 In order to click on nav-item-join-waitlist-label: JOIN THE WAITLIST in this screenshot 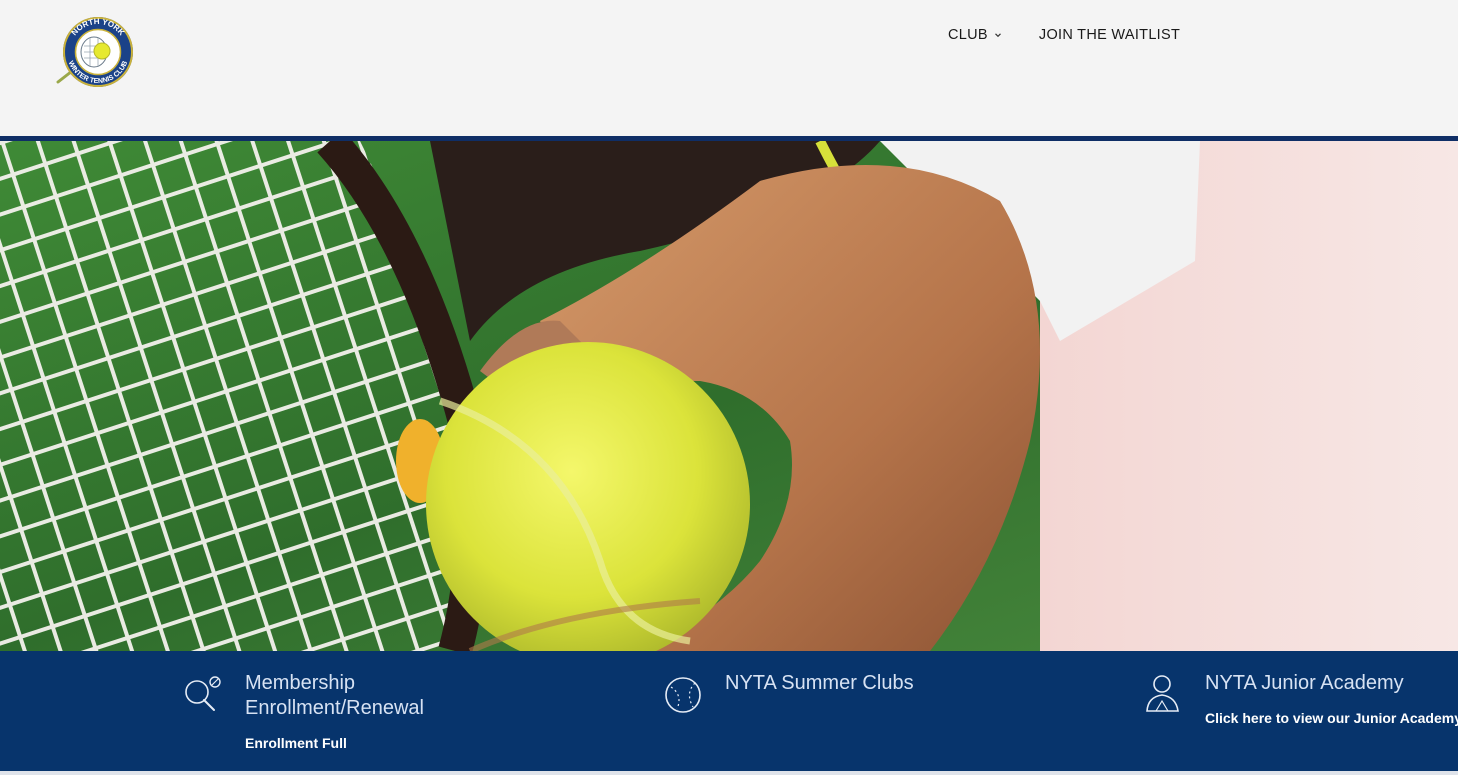, I will do `click(1109, 35)`.